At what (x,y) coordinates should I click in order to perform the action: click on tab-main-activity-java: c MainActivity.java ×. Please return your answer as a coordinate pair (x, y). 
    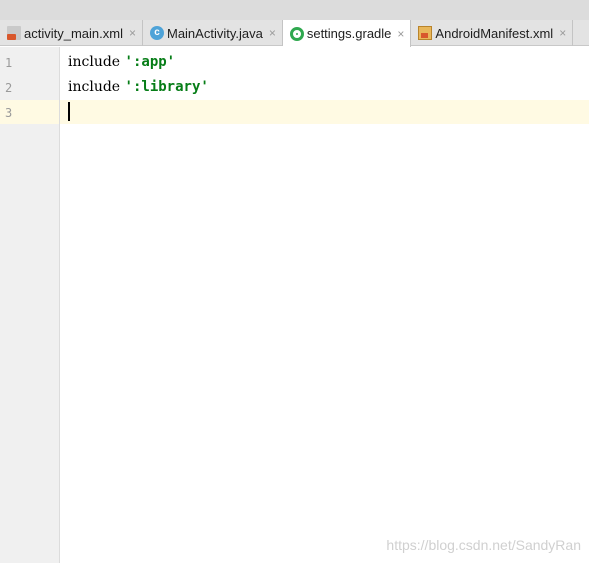
    Looking at the image, I should click on (213, 33).